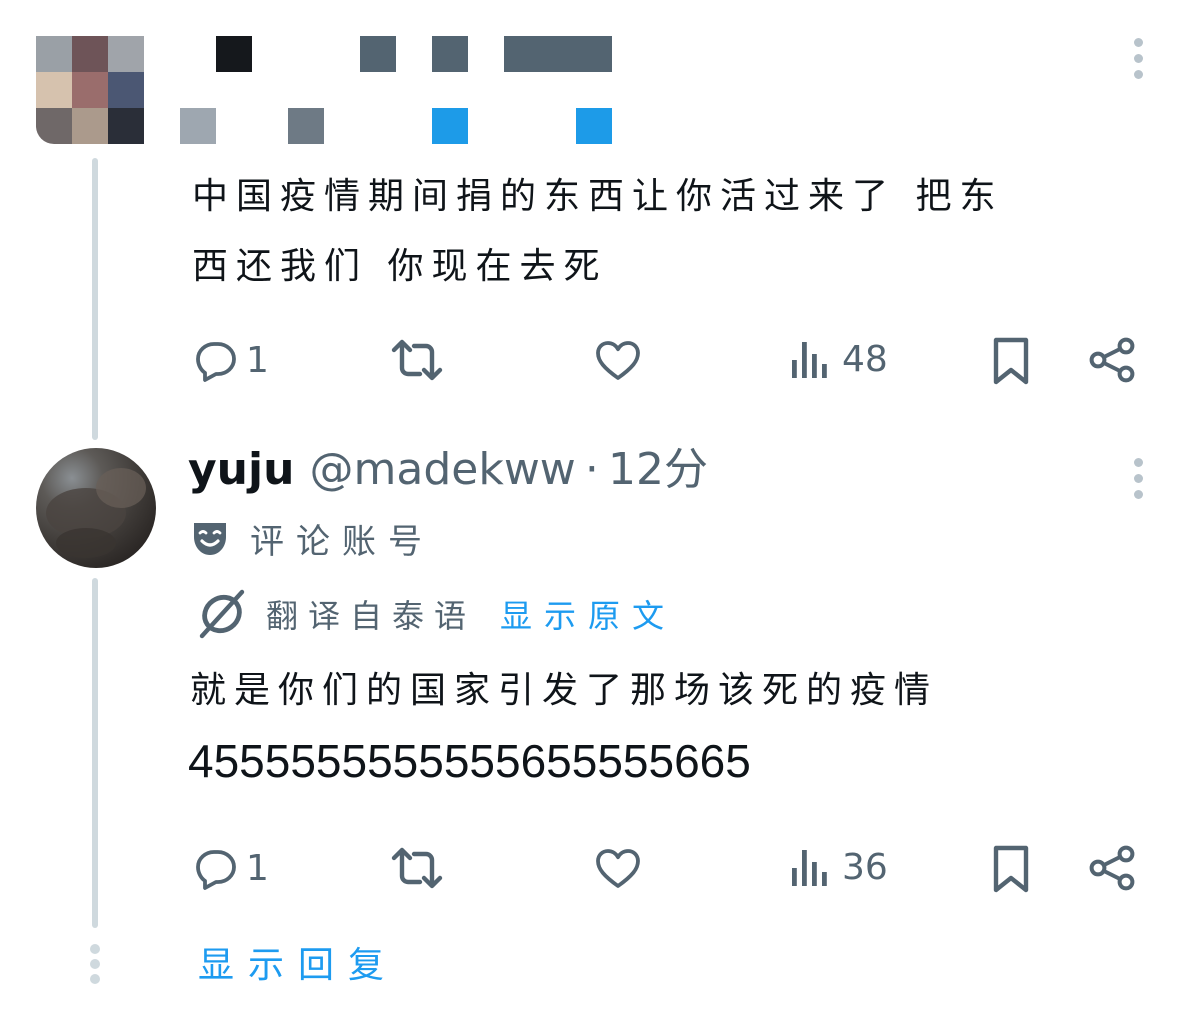 The height and width of the screenshot is (1022, 1190). What do you see at coordinates (443, 469) in the screenshot?
I see `user-handle: @madekww` at bounding box center [443, 469].